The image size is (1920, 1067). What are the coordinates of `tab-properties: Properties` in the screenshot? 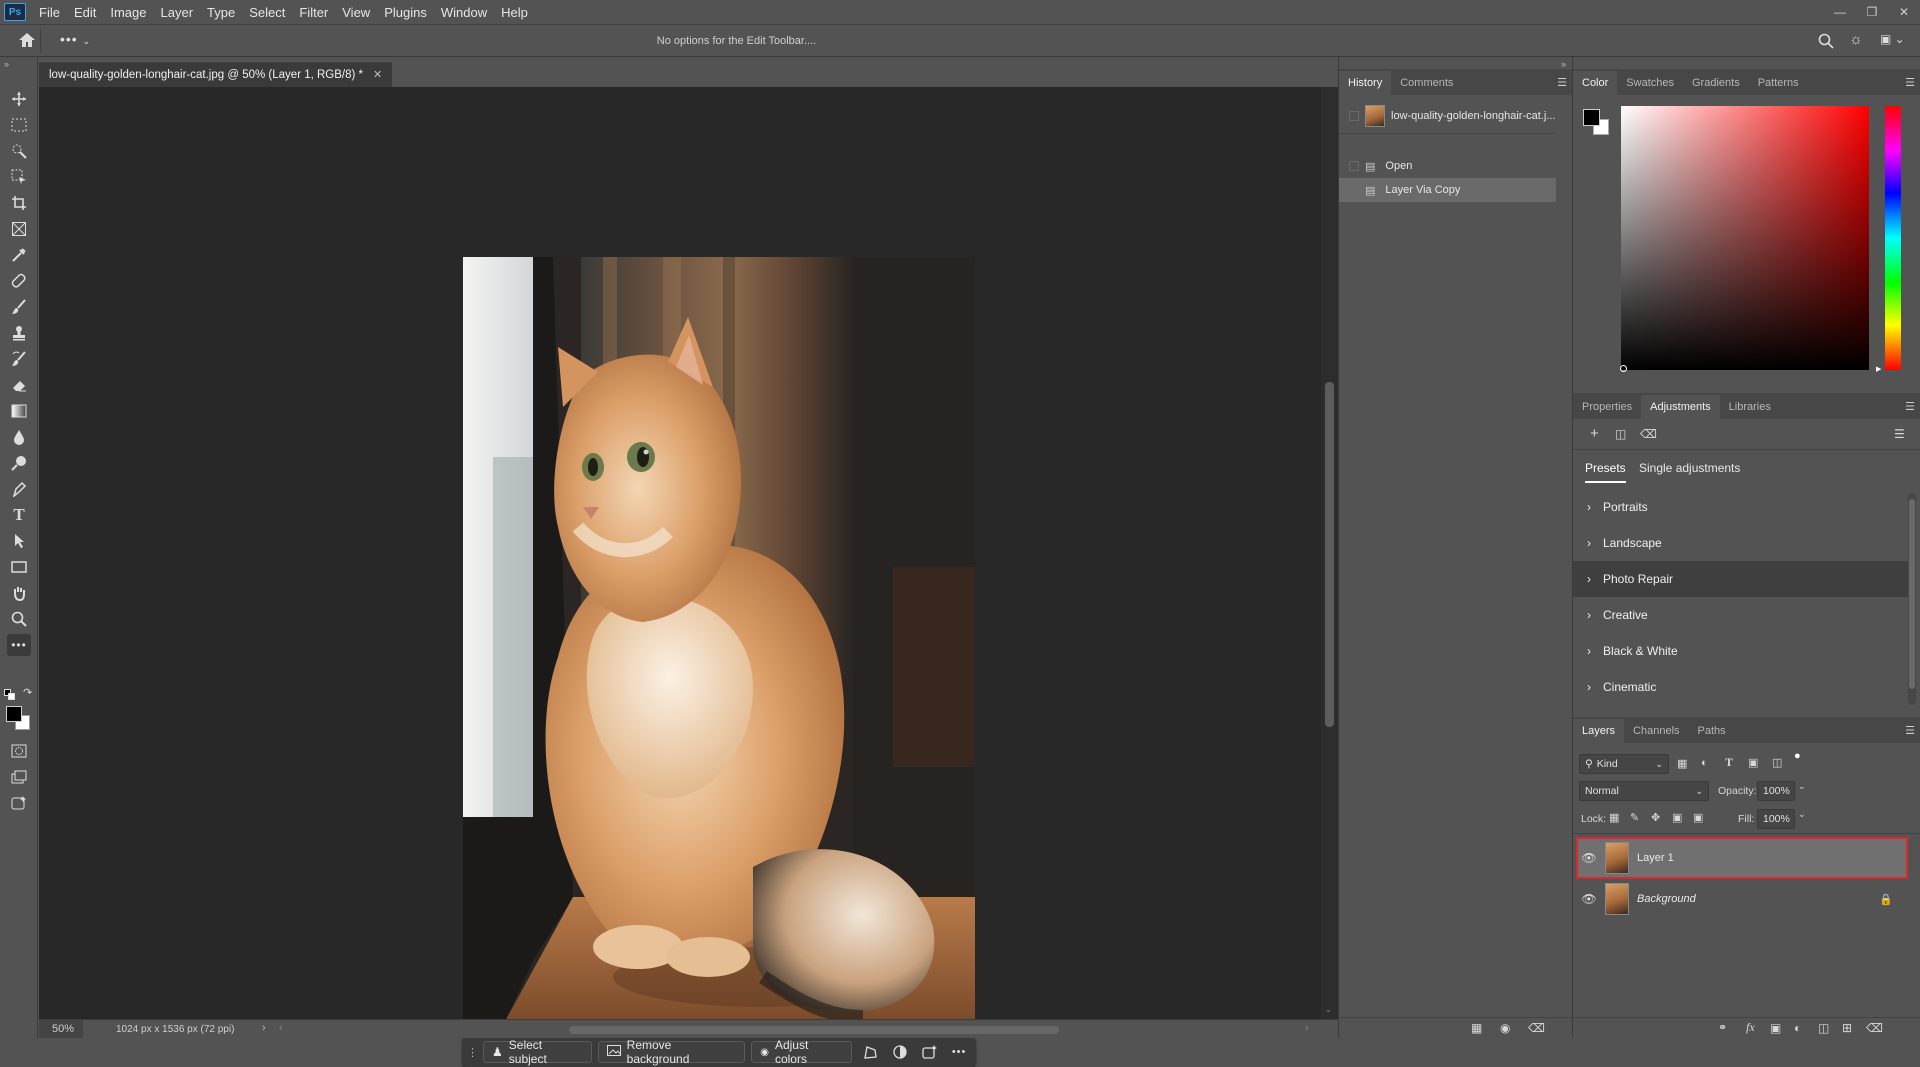 It's located at (1607, 407).